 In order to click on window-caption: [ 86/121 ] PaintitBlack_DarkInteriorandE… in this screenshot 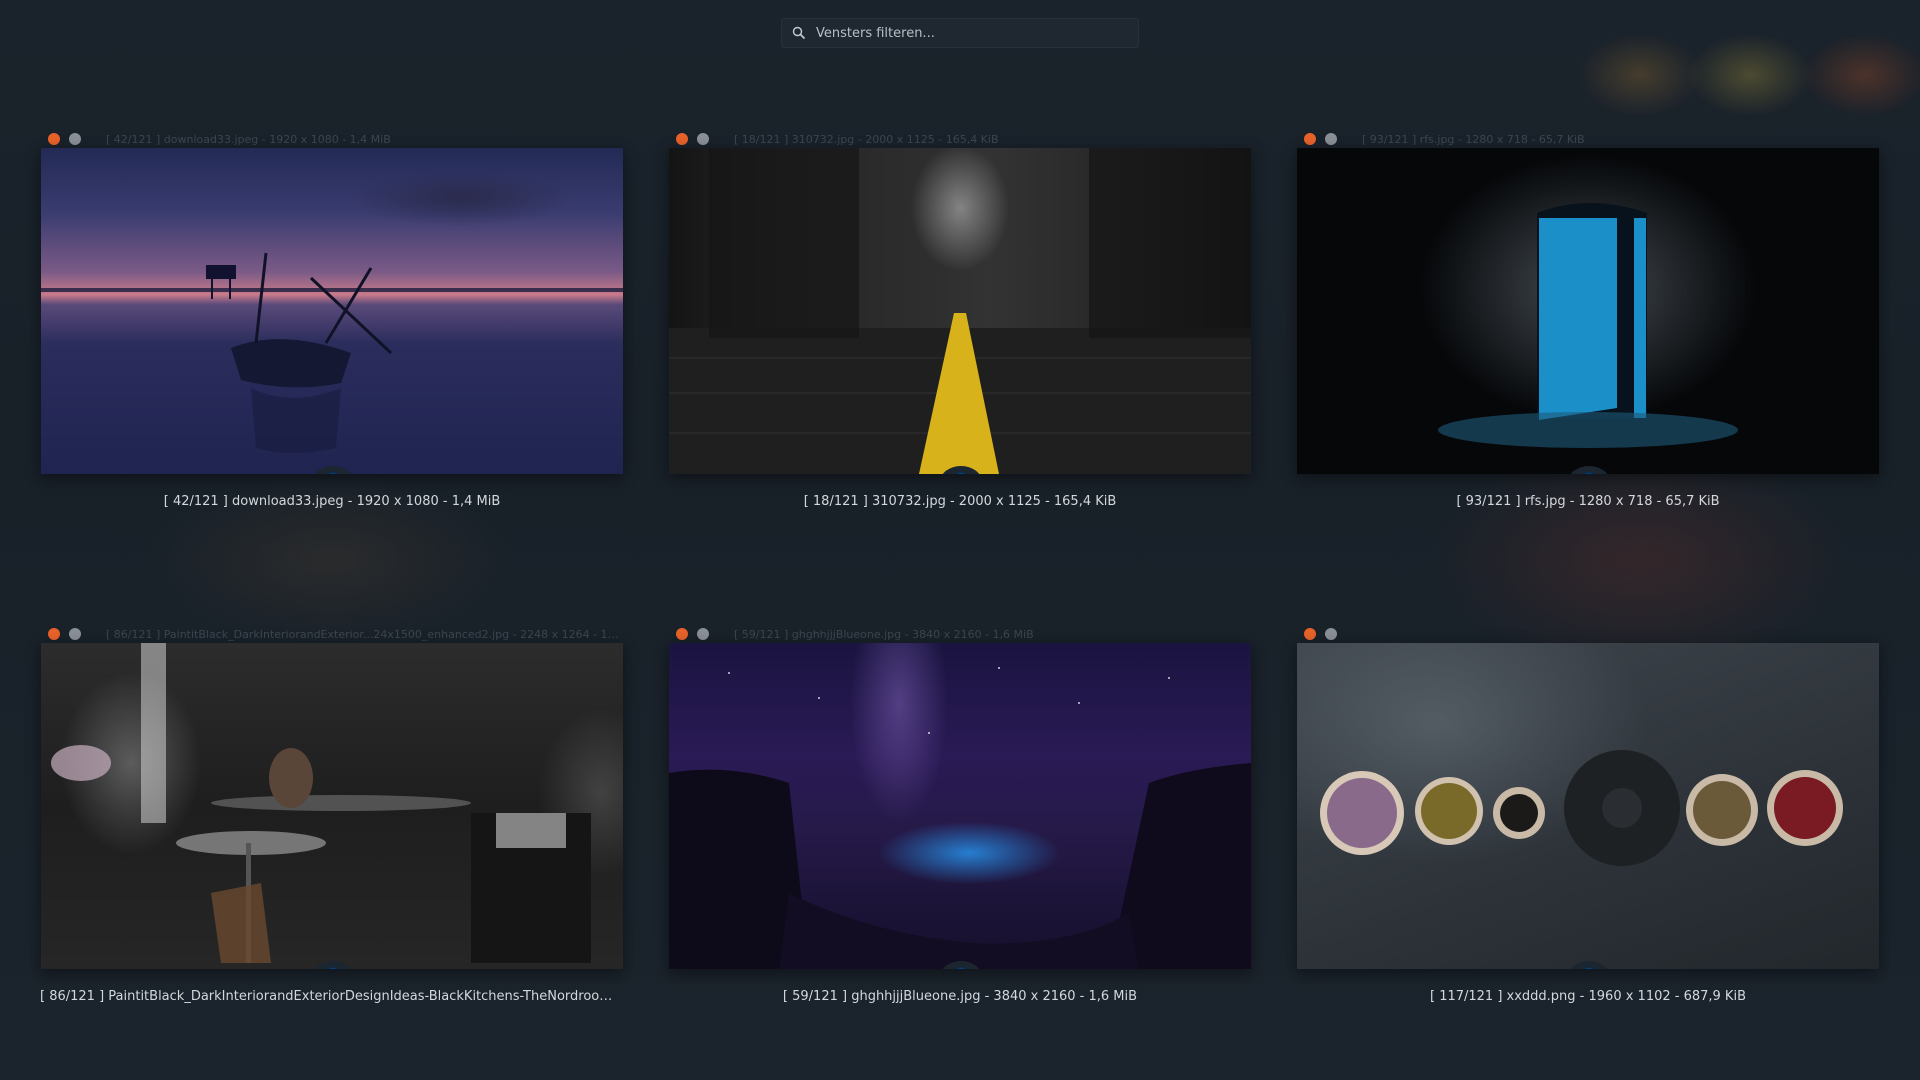, I will do `click(332, 996)`.